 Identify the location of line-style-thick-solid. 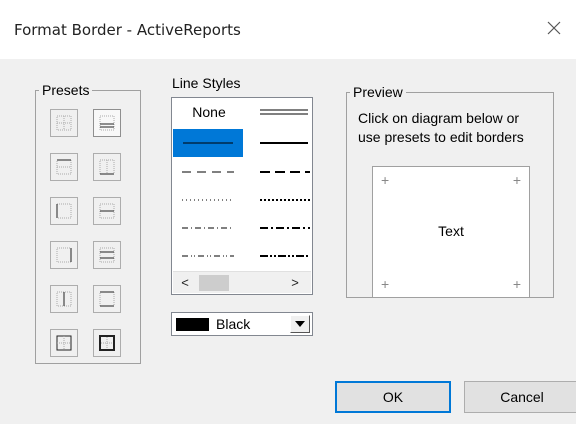
(277, 143).